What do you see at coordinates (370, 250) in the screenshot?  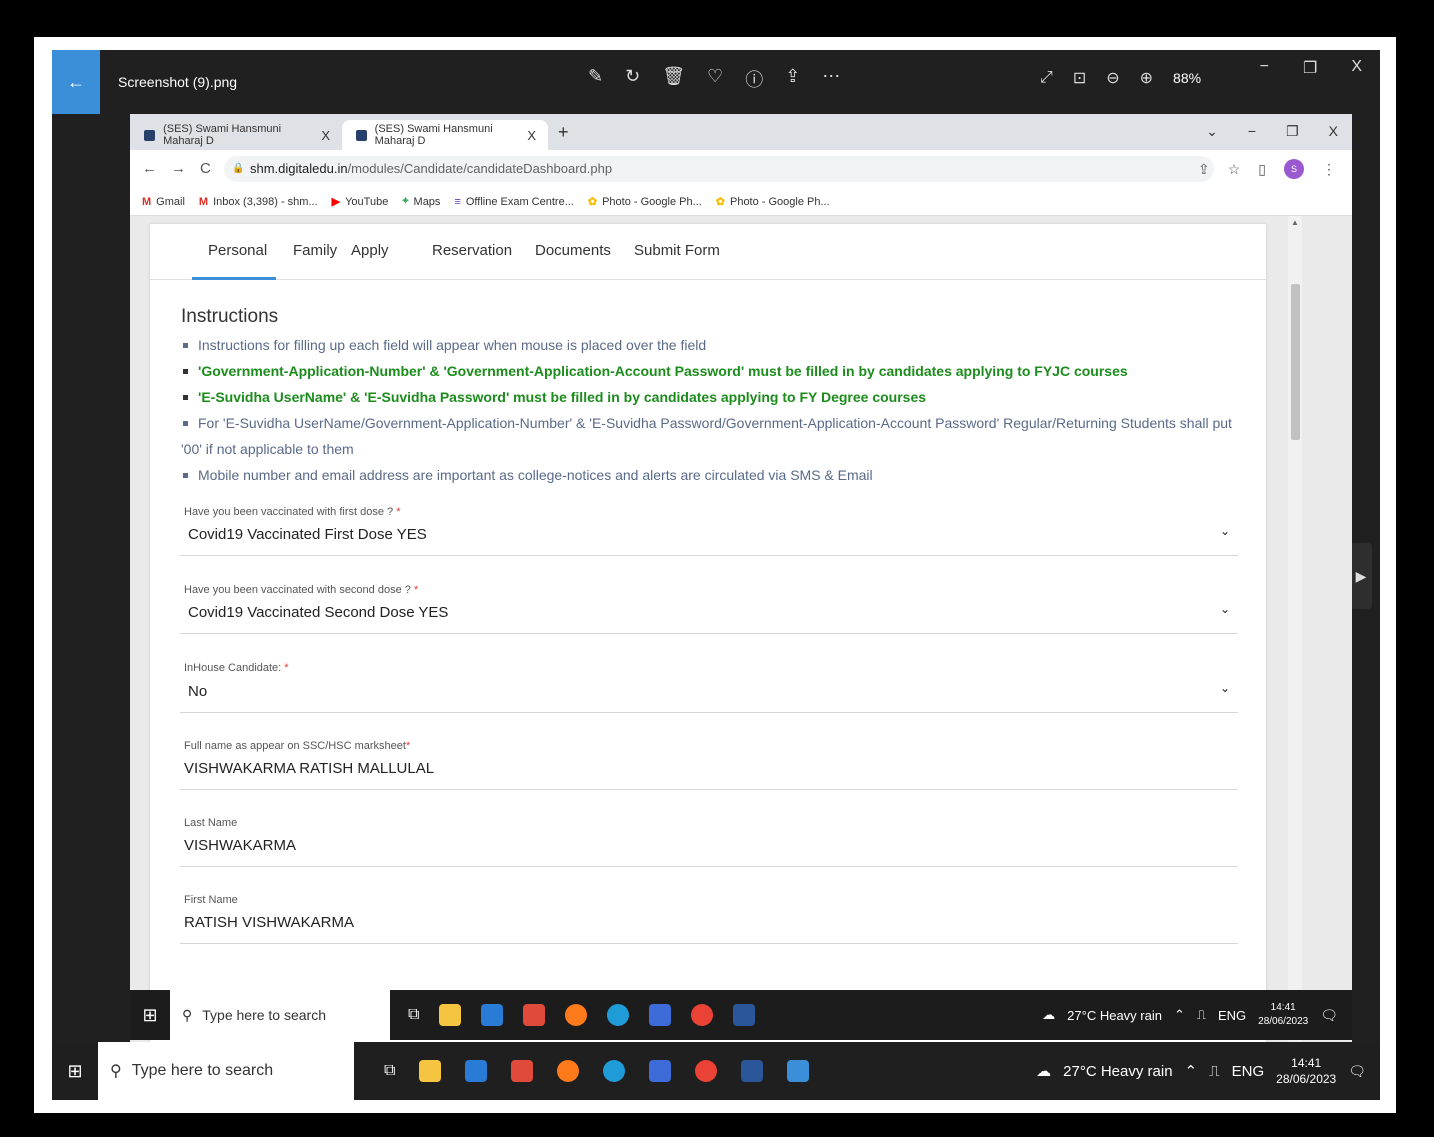 I see `tab-apply: Apply` at bounding box center [370, 250].